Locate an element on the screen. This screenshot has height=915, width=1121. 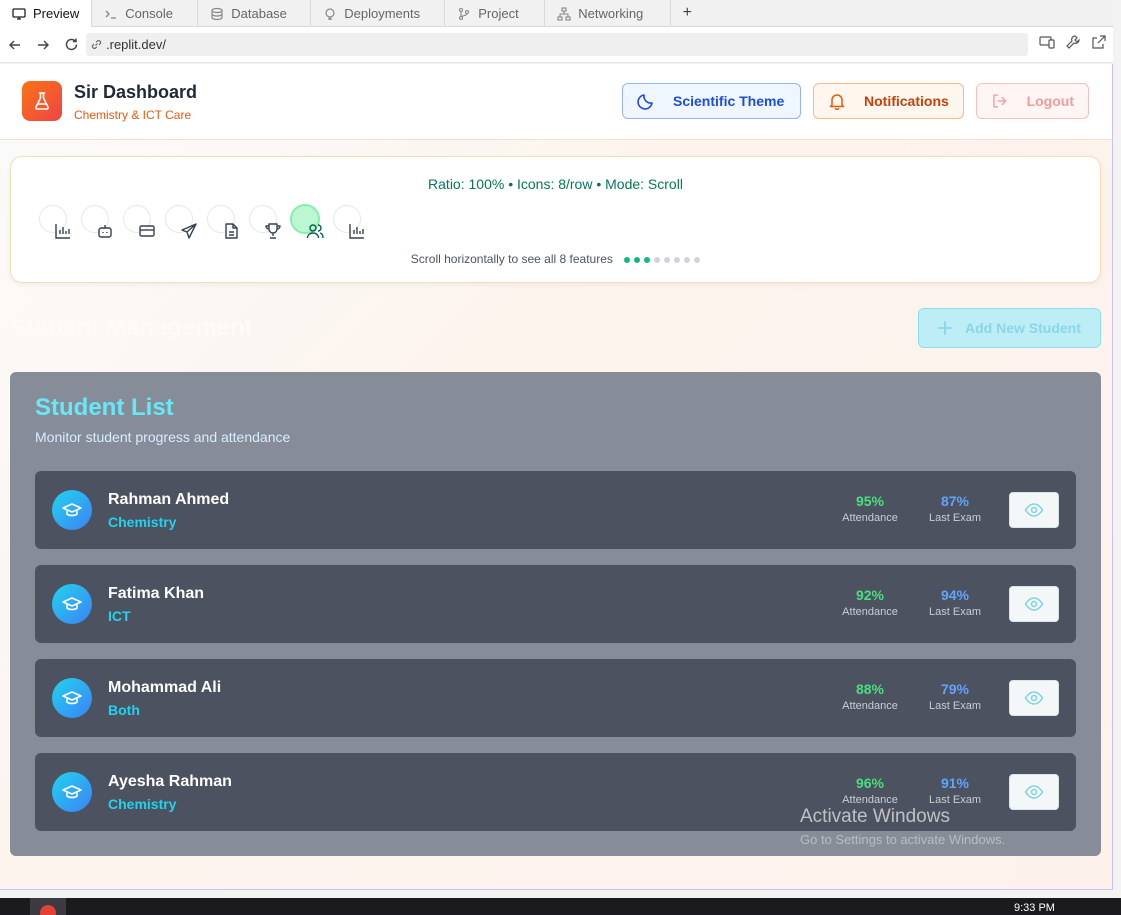
attendance-value: 92% is located at coordinates (870, 595).